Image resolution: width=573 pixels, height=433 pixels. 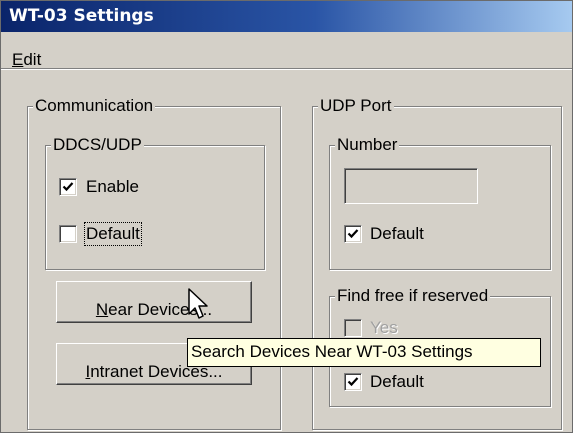 What do you see at coordinates (286, 69) in the screenshot?
I see `menu-separator` at bounding box center [286, 69].